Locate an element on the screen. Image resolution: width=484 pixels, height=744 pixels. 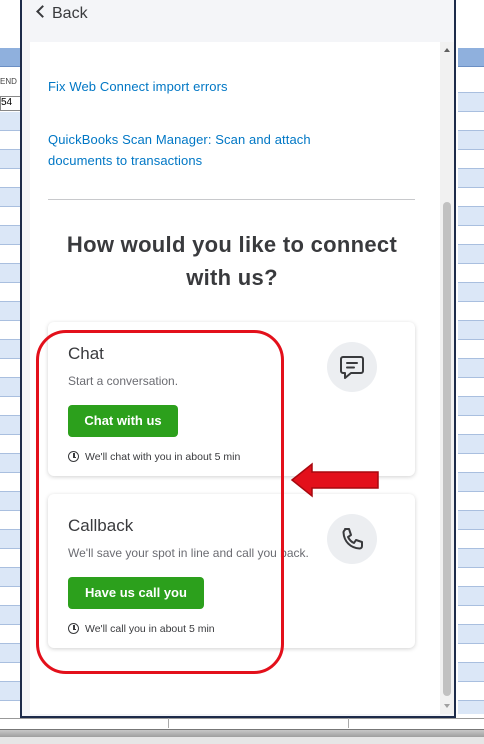
background-rows is located at coordinates (11, 412).